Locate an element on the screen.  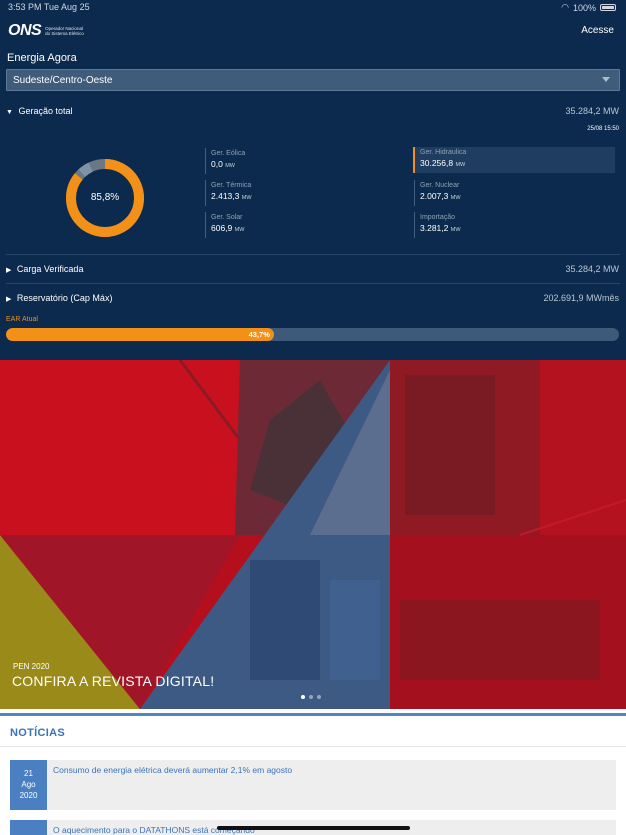
status-date: Tue Aug 25 is located at coordinates (66, 7).